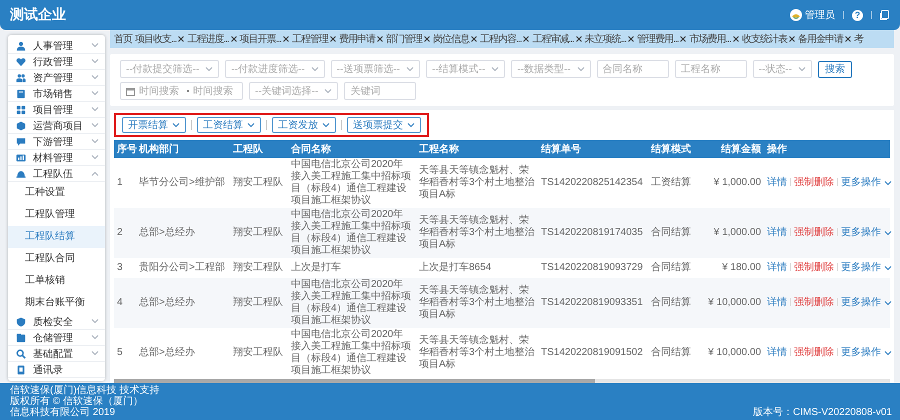 This screenshot has width=900, height=420. Describe the element at coordinates (56, 259) in the screenshot. I see `sidebar-subitem: 工程队合同` at that location.